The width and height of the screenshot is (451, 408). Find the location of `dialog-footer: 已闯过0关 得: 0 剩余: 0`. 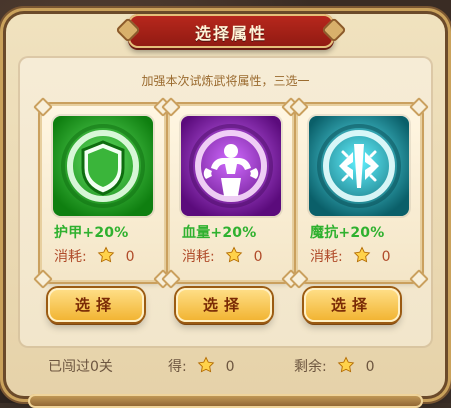

dialog-footer: 已闯过0关 得: 0 剩余: 0 is located at coordinates (225, 365).